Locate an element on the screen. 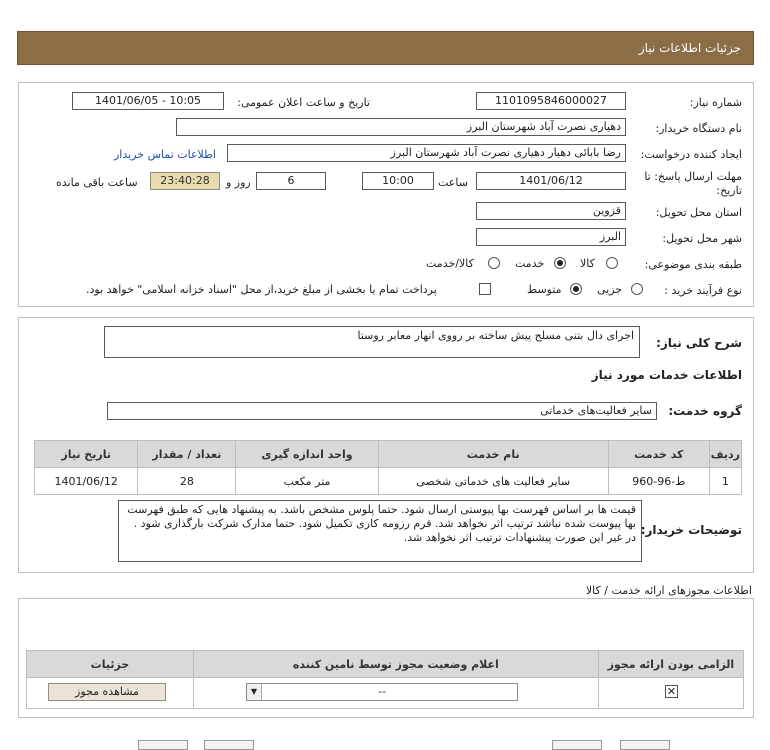  service-group-label: گروه خدمت: is located at coordinates (705, 411).